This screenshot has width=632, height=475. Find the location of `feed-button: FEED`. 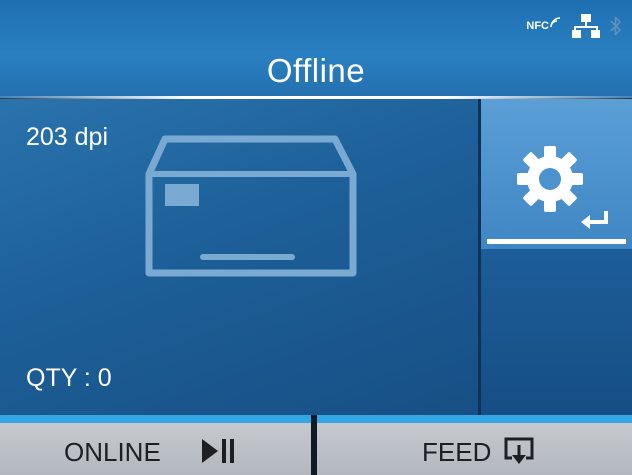

feed-button: FEED is located at coordinates (474, 445).